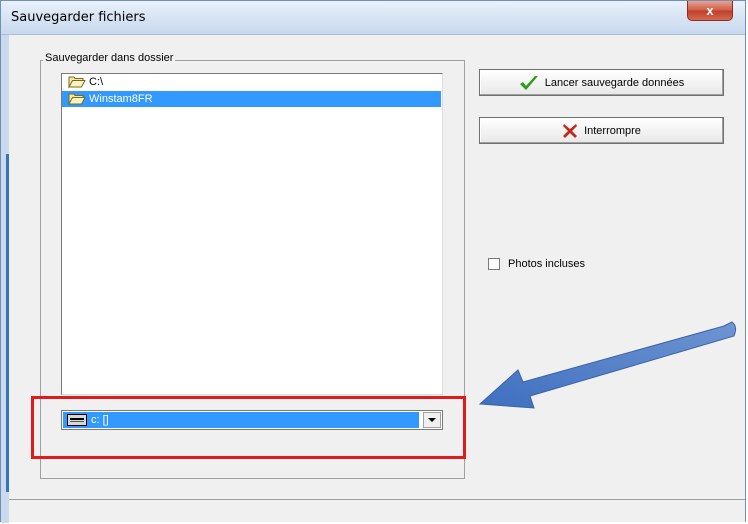  What do you see at coordinates (121, 99) in the screenshot?
I see `directory-item-label: Winstam8FR` at bounding box center [121, 99].